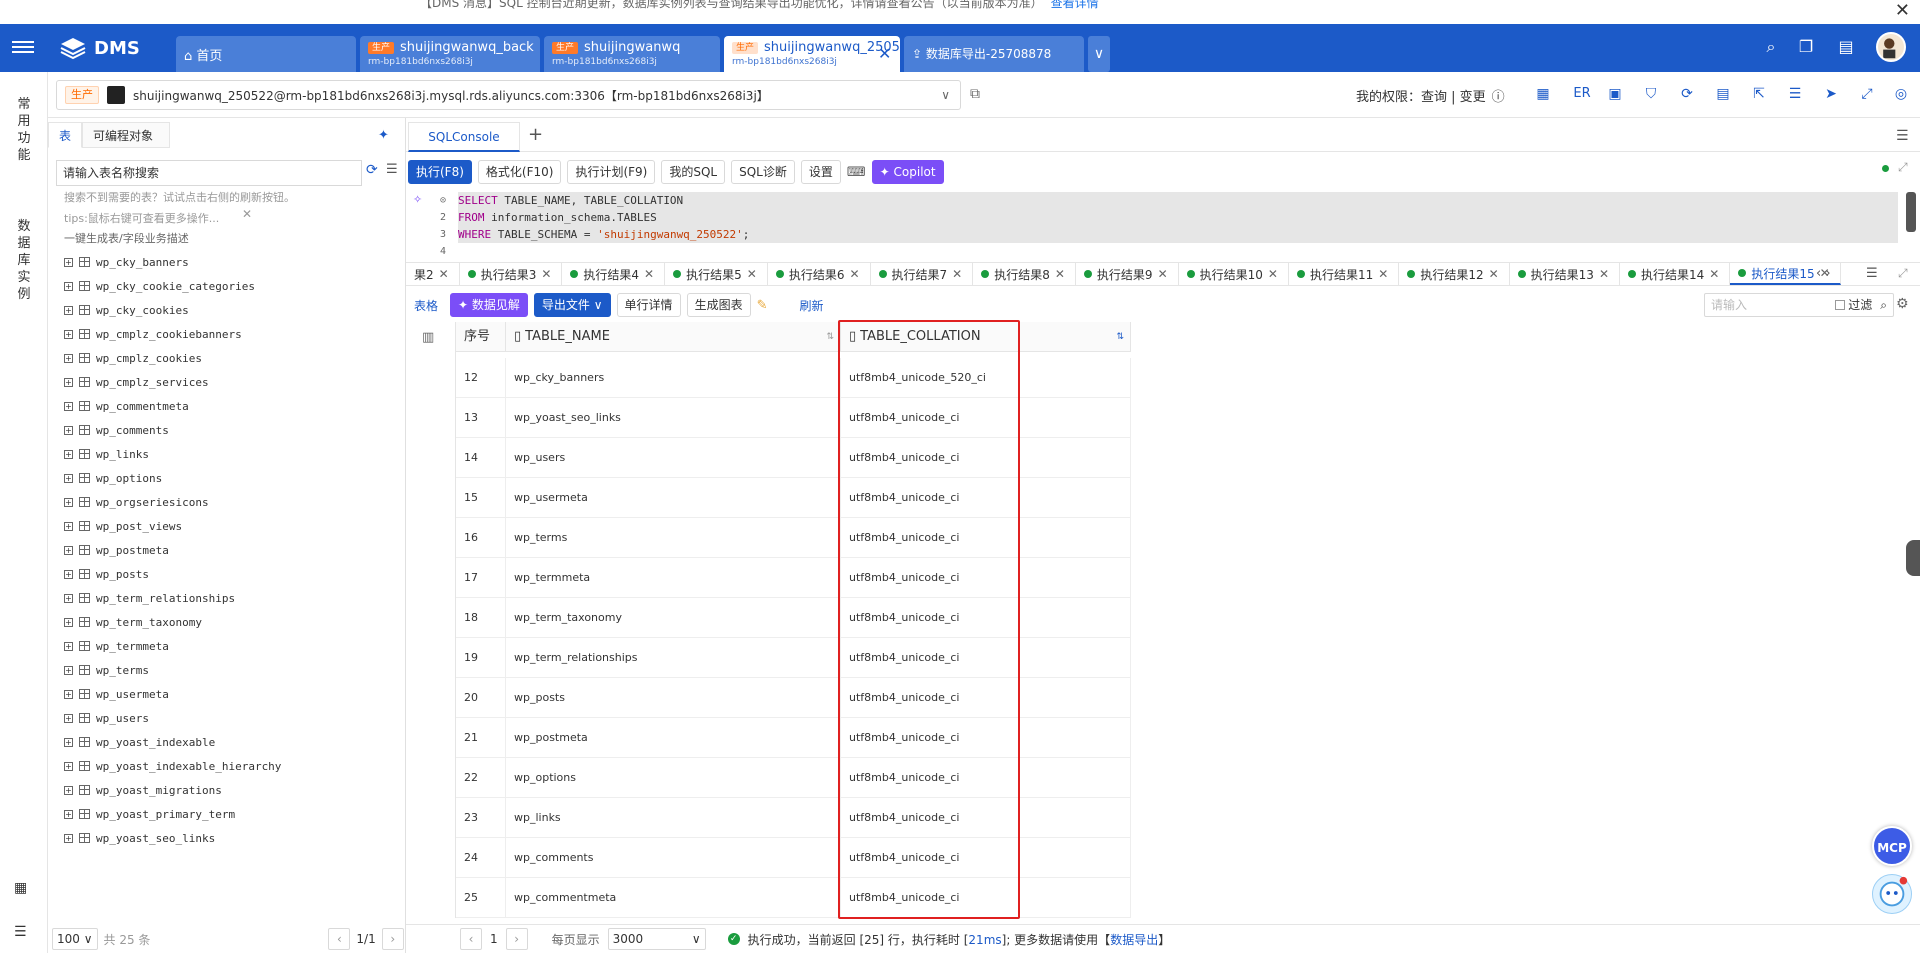  Describe the element at coordinates (172, 694) in the screenshot. I see `tree-table-item: + wp_usermeta` at that location.